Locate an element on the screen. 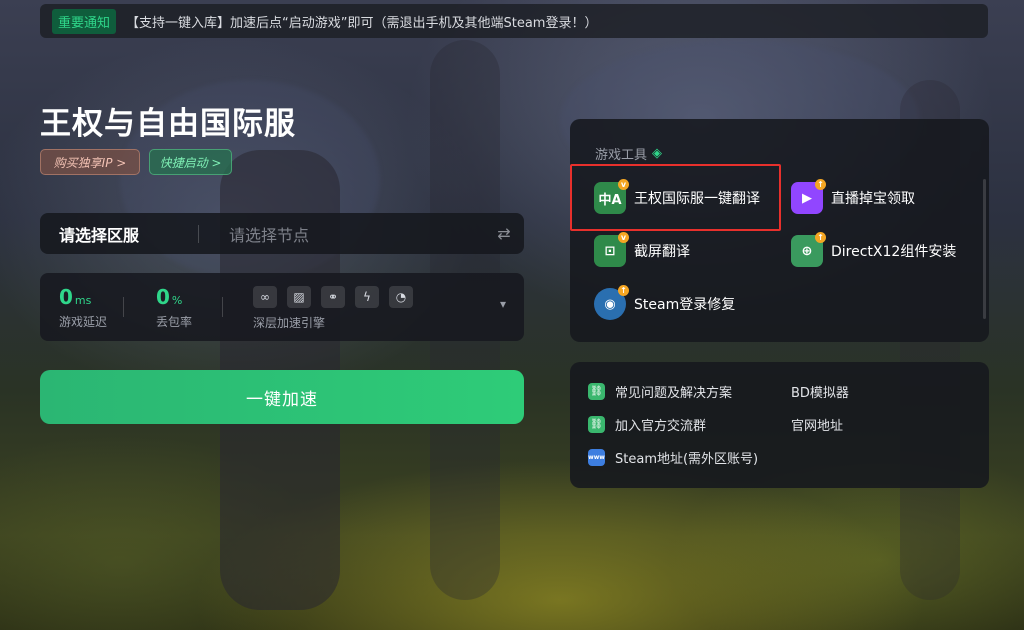 This screenshot has height=630, width=1024. stats-panel: 0 ms 游戏延迟 0% 丢包率 ∞ ▨ ⚭ ϟ ◔ 深层加速引擎 ▾ is located at coordinates (282, 307).